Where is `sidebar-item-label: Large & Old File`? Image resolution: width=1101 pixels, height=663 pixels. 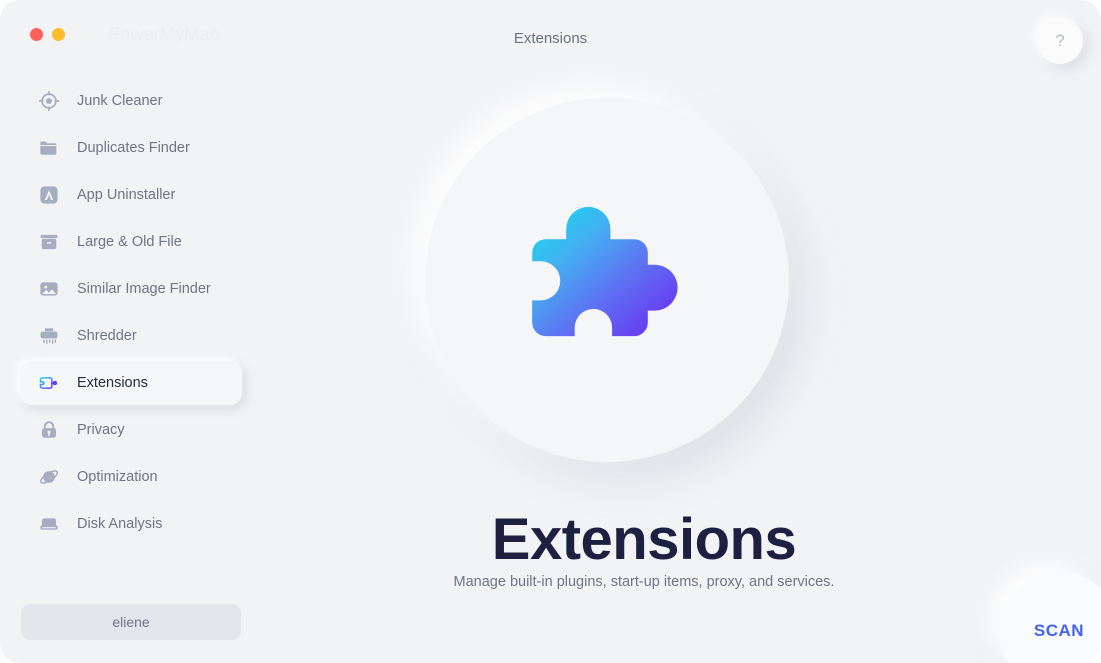
sidebar-item-label: Large & Old File is located at coordinates (129, 242).